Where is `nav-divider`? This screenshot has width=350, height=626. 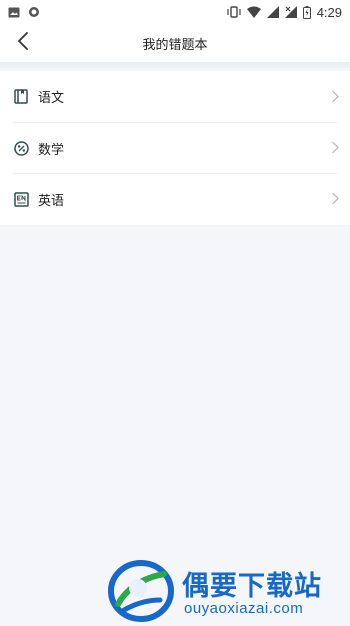
nav-divider is located at coordinates (175, 66).